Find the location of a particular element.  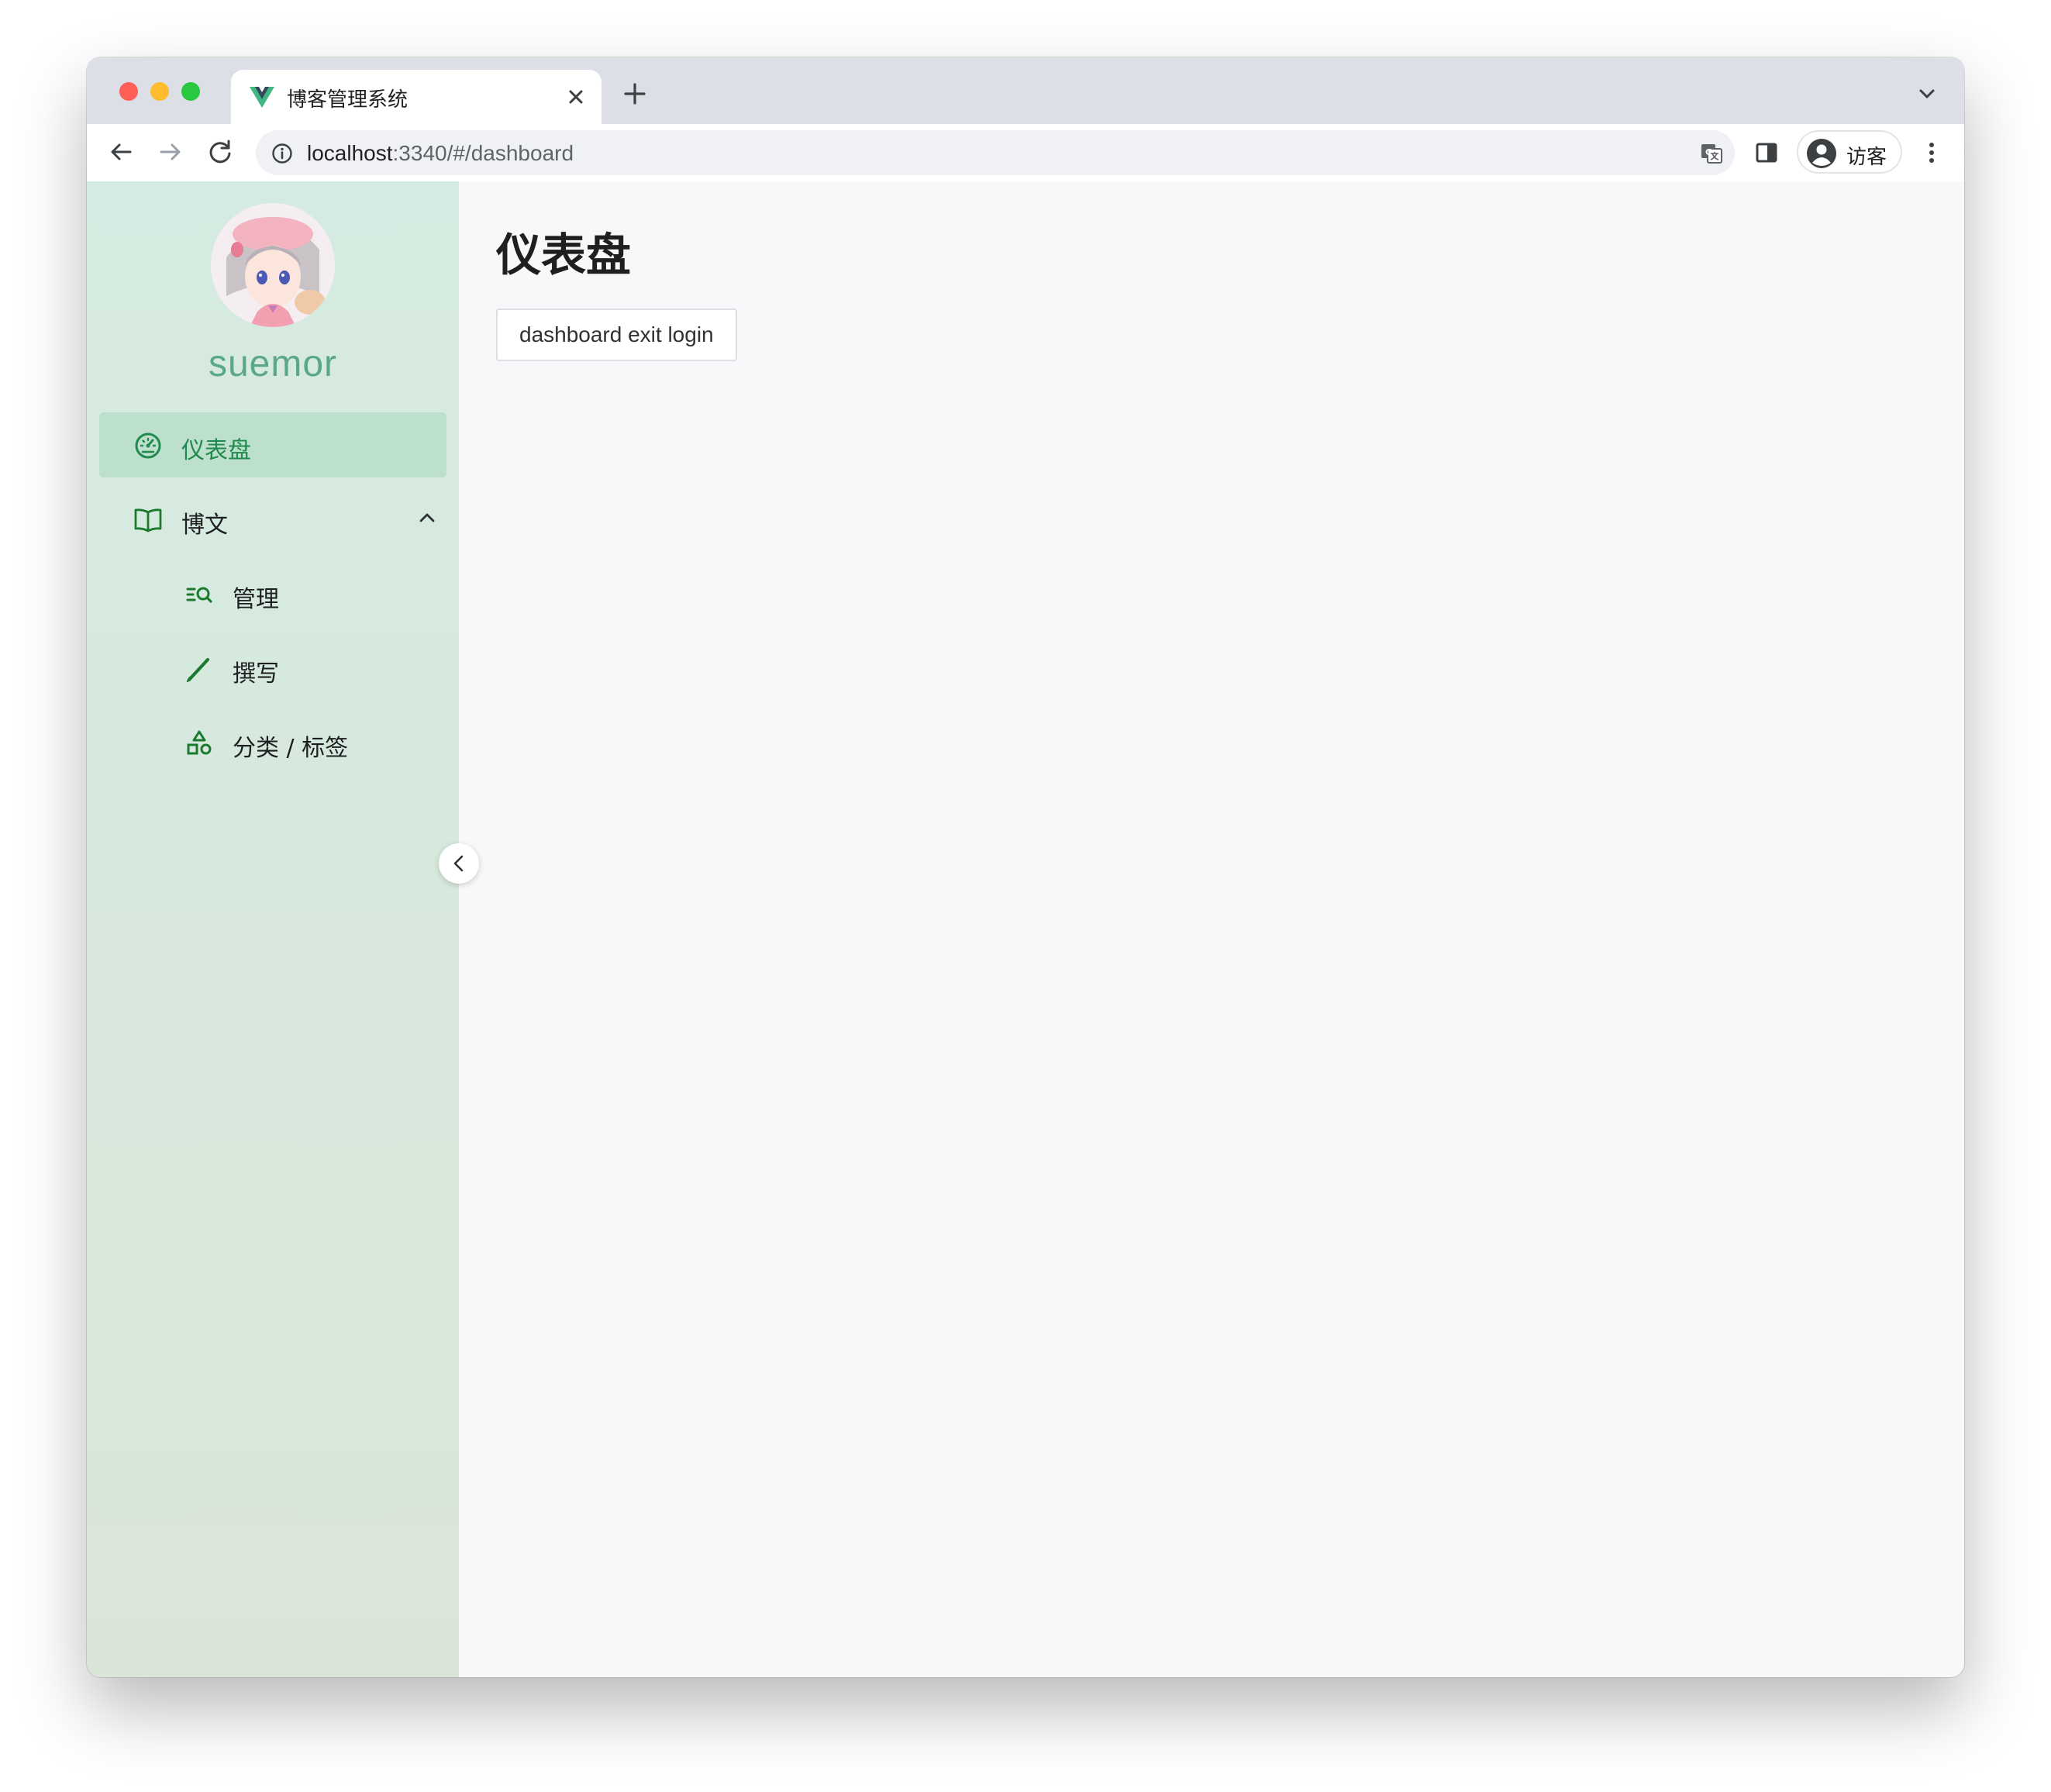

sidebar-item-write: 撰写 is located at coordinates (272, 668).